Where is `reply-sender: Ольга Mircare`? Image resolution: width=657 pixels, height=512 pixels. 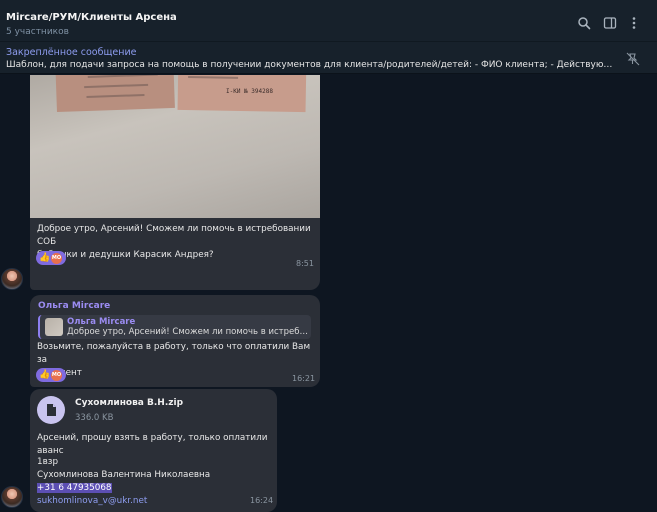
reply-sender: Ольга Mircare is located at coordinates (101, 322).